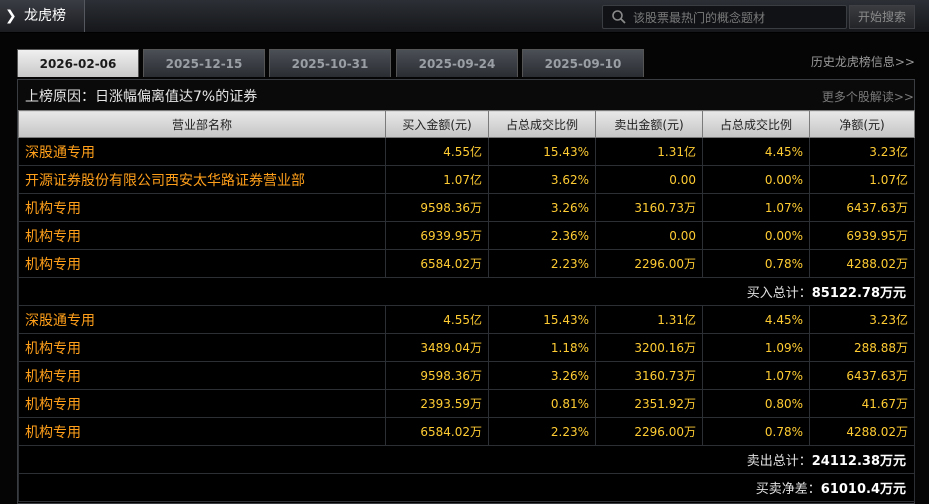 The width and height of the screenshot is (929, 504). What do you see at coordinates (863, 489) in the screenshot?
I see `net-total-value: 61010.4万元` at bounding box center [863, 489].